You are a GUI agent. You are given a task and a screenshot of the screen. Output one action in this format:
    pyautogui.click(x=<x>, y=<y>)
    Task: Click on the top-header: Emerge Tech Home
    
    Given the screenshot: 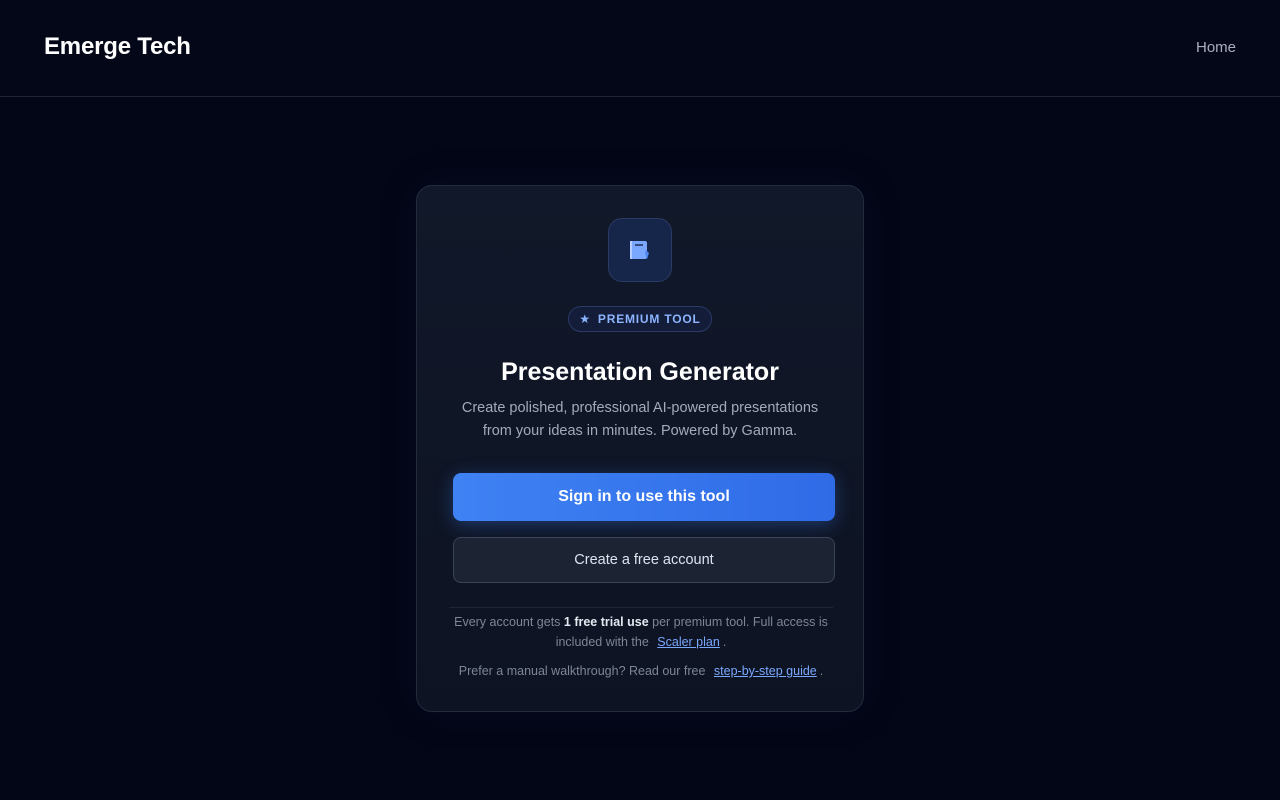 What is the action you would take?
    pyautogui.click(x=640, y=48)
    